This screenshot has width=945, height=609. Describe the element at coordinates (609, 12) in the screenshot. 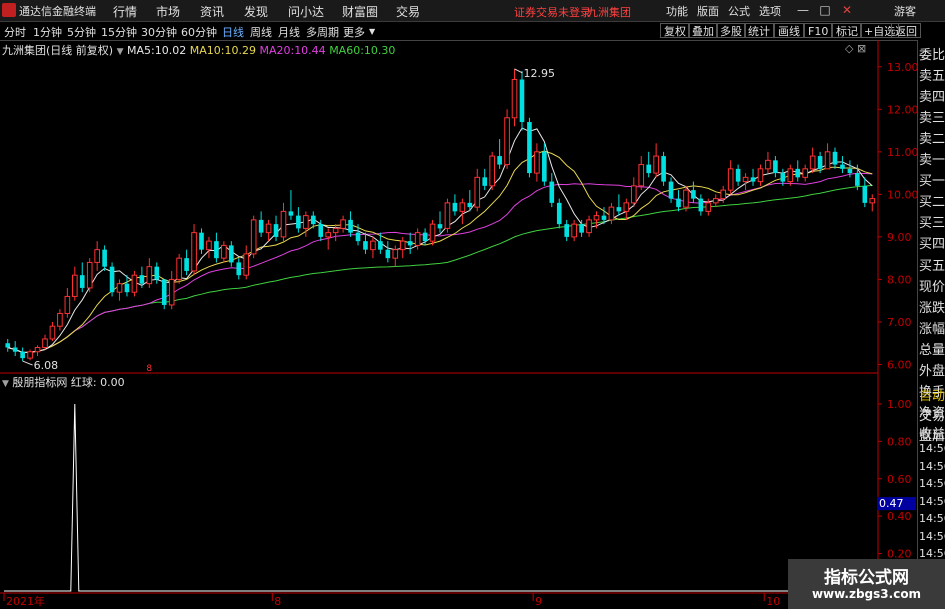

I see `stock-name-link: 九洲集团` at that location.